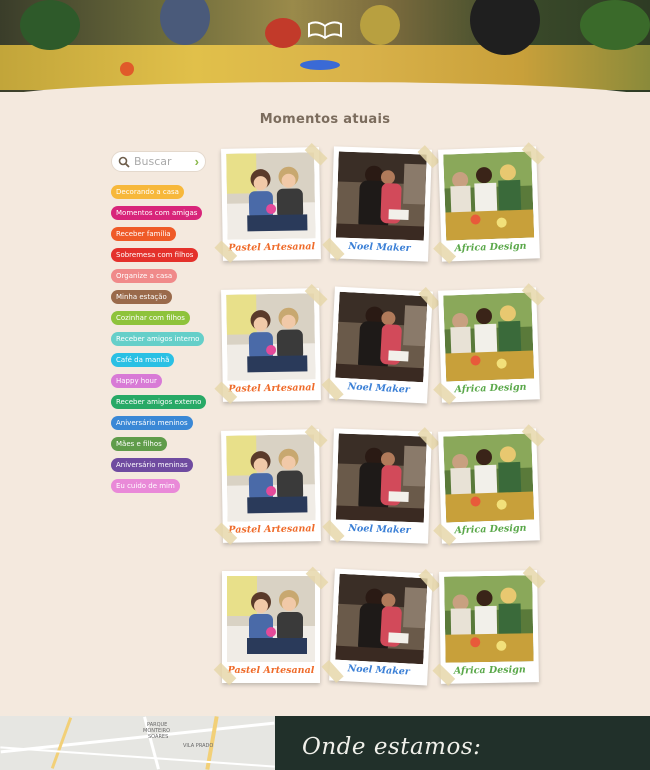 The image size is (650, 770). Describe the element at coordinates (147, 192) in the screenshot. I see `category-pill: Decorando a casa` at that location.